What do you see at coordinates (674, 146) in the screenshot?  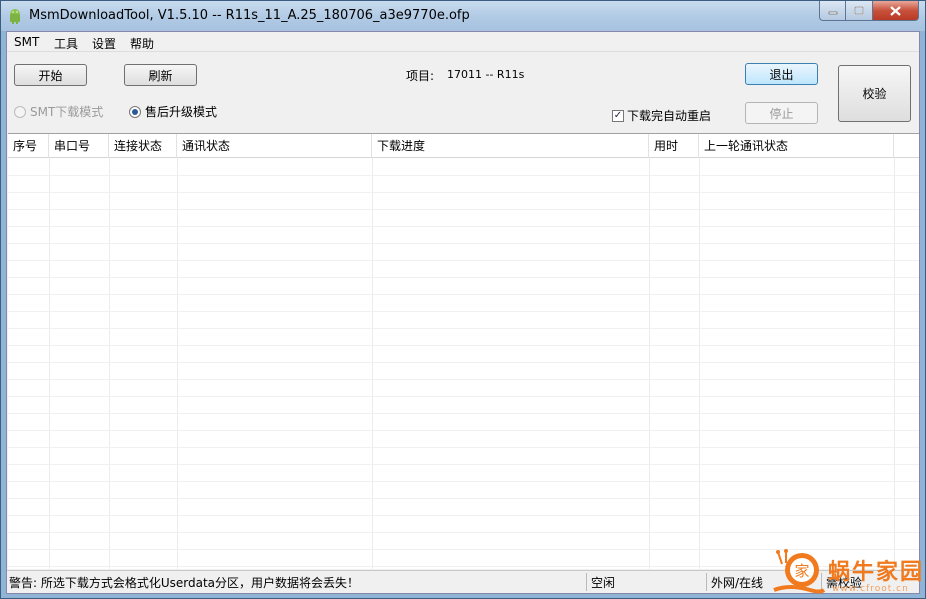 I see `column-header-time: 用时` at bounding box center [674, 146].